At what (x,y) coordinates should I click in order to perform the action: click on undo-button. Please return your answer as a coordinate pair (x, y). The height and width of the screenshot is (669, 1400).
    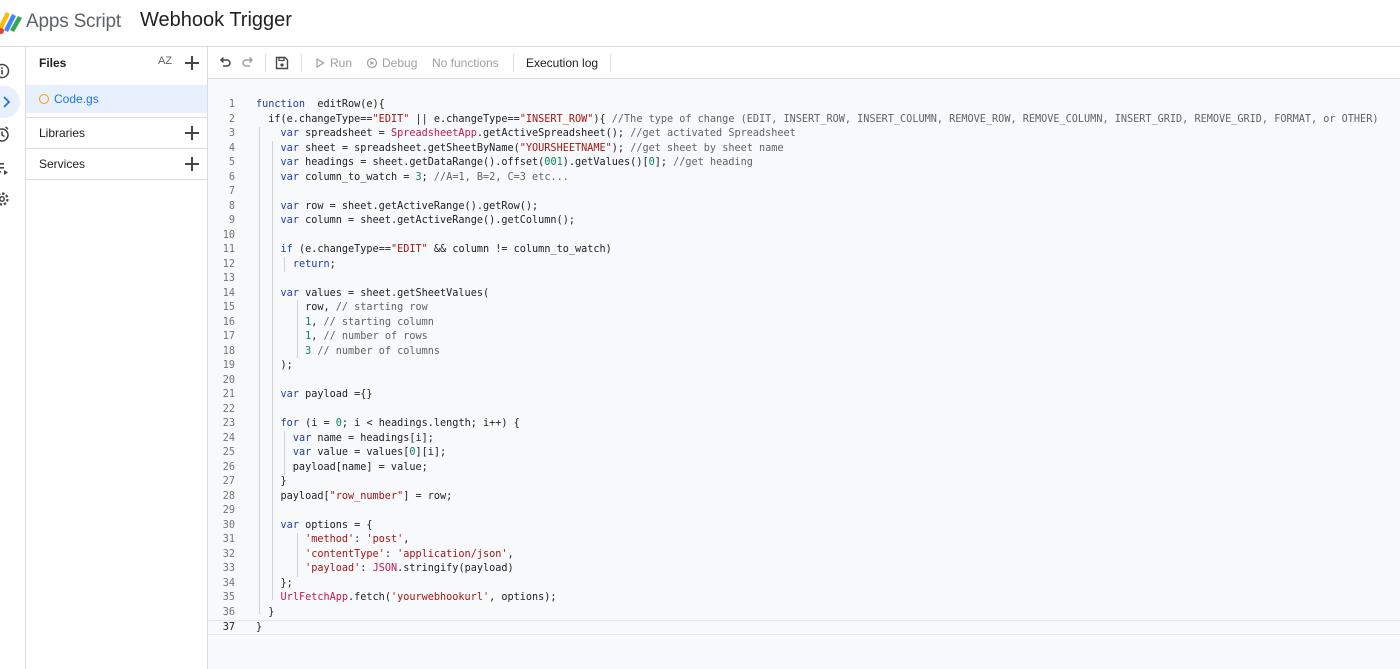
    Looking at the image, I should click on (225, 63).